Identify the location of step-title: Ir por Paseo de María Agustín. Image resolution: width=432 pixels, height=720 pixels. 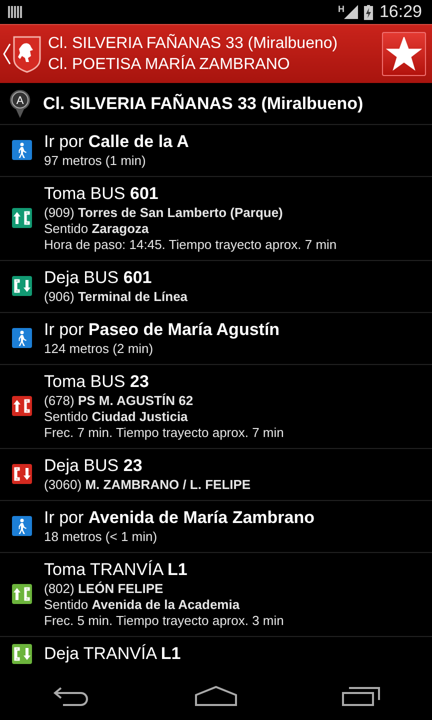
(162, 330).